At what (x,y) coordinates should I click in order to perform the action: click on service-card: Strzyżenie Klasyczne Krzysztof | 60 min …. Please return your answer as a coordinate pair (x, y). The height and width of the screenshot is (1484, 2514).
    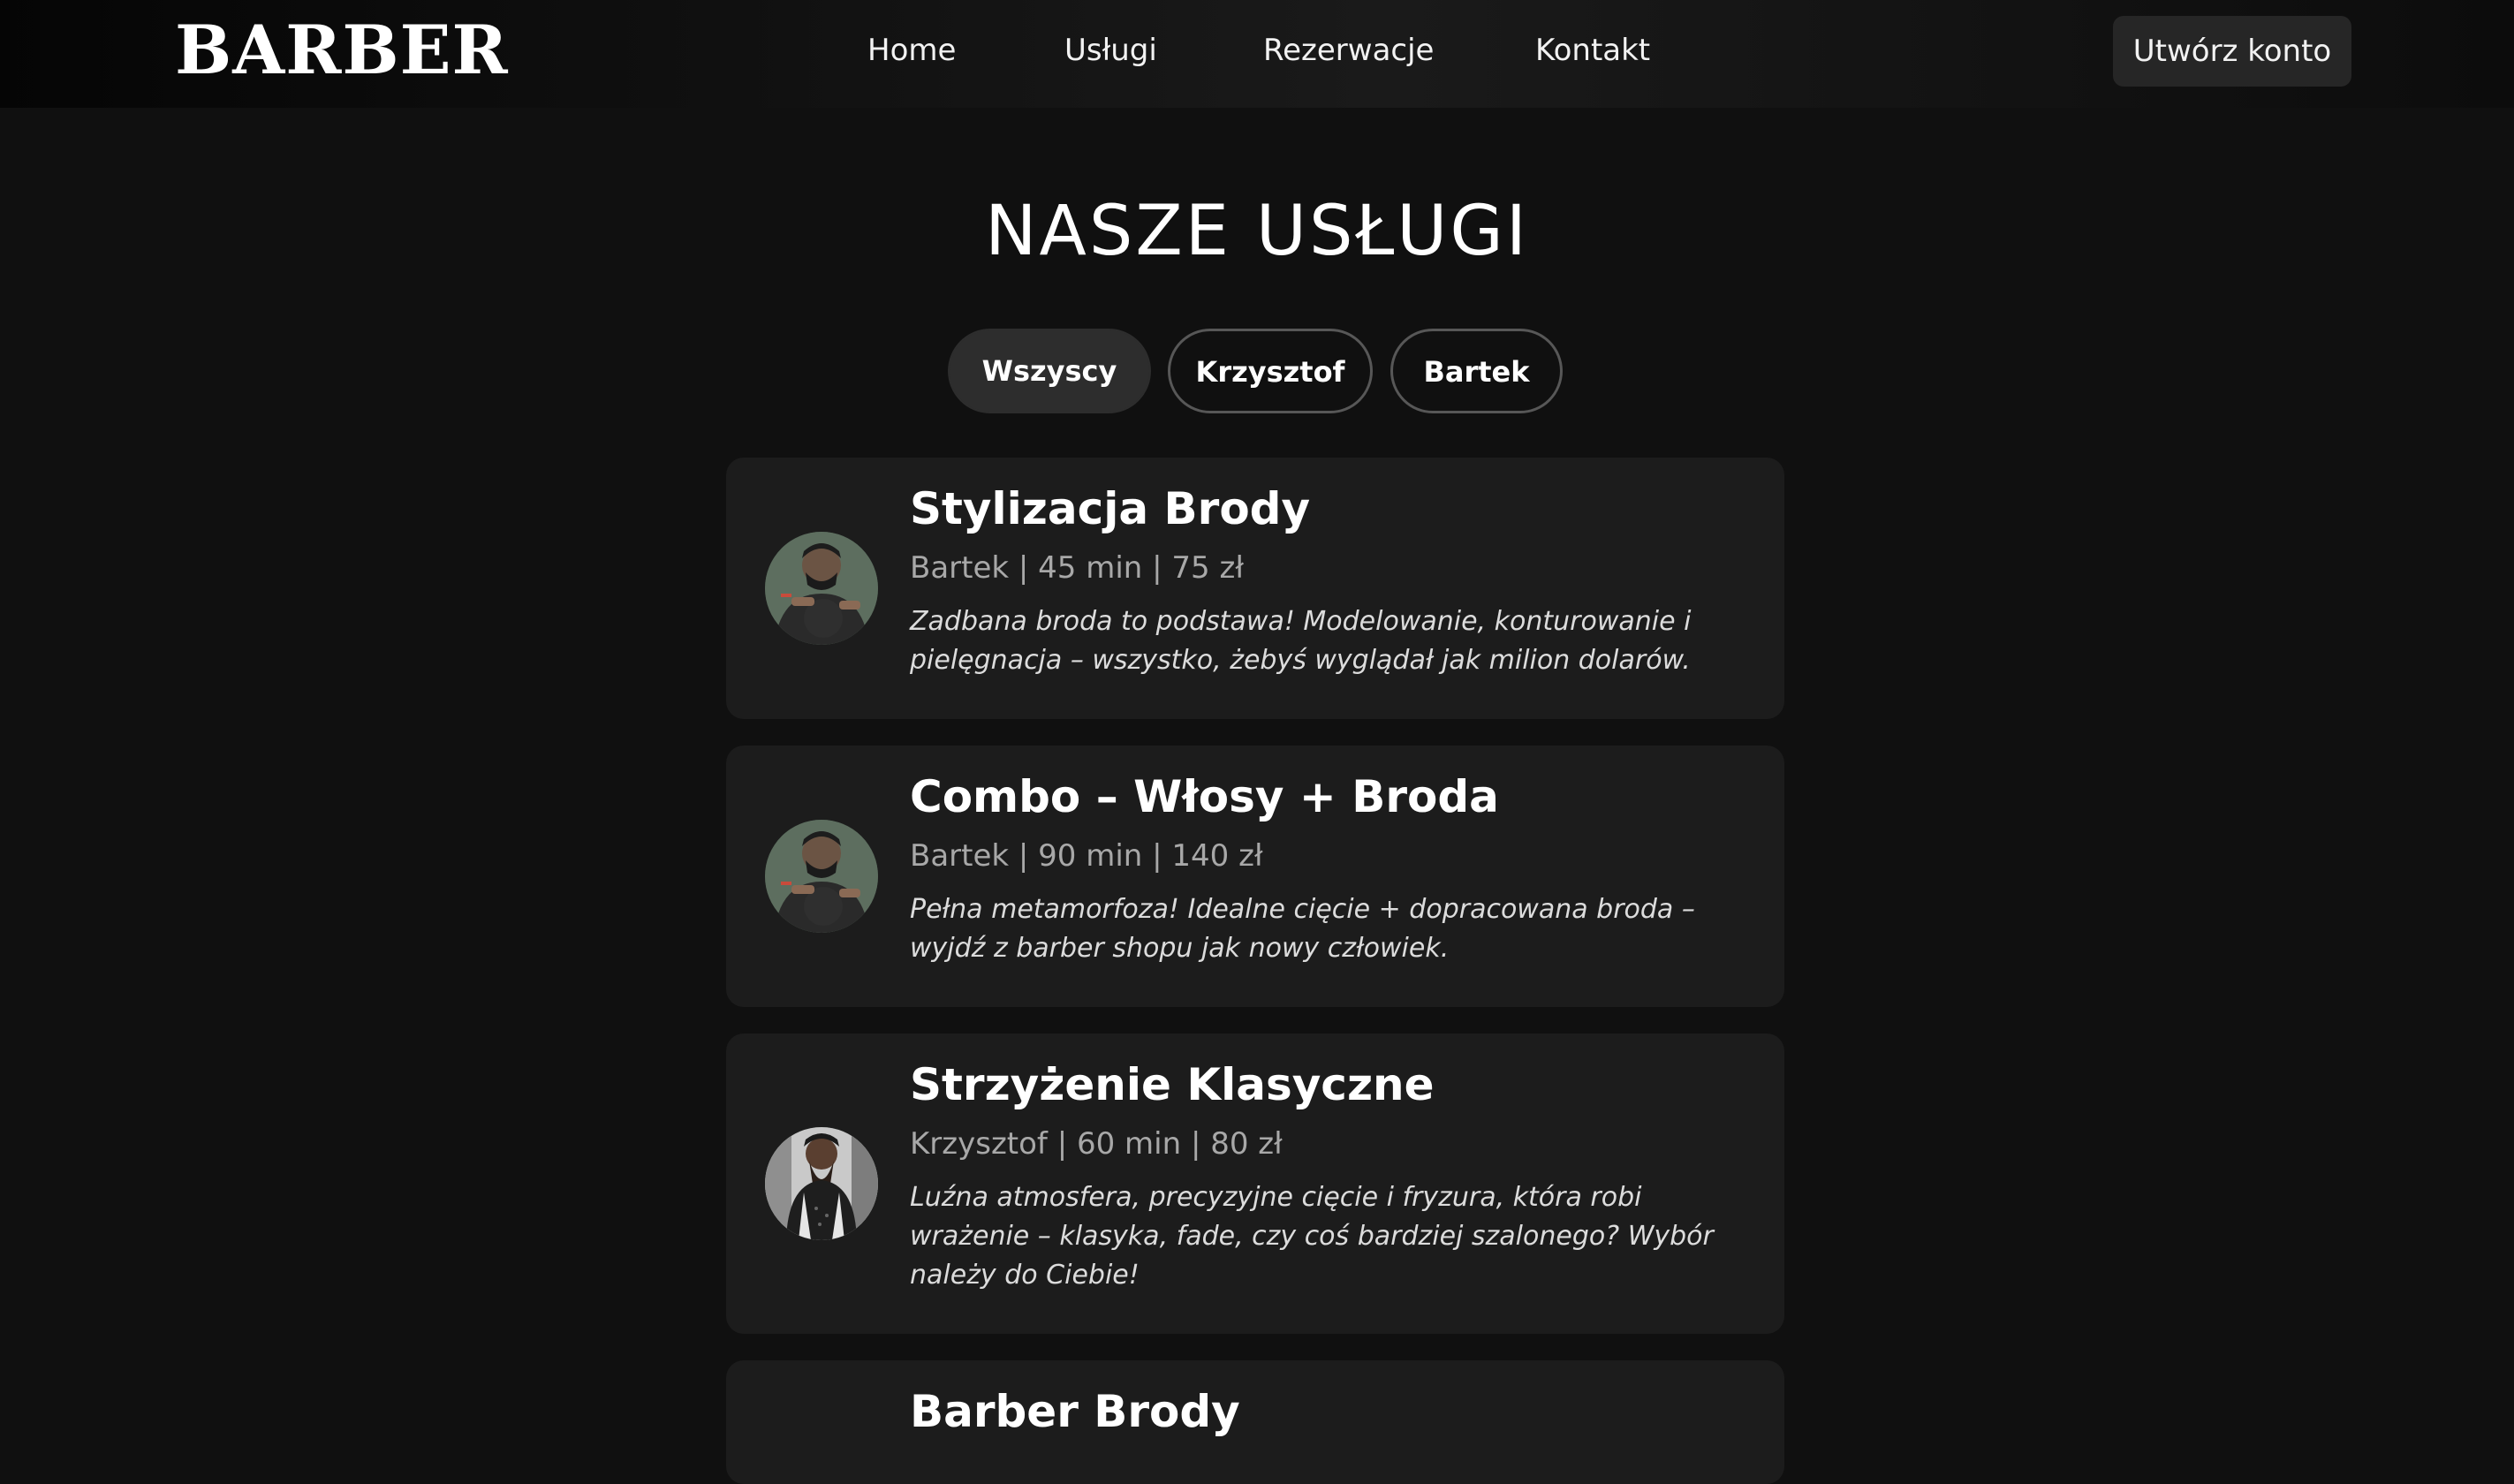
    Looking at the image, I should click on (1255, 1184).